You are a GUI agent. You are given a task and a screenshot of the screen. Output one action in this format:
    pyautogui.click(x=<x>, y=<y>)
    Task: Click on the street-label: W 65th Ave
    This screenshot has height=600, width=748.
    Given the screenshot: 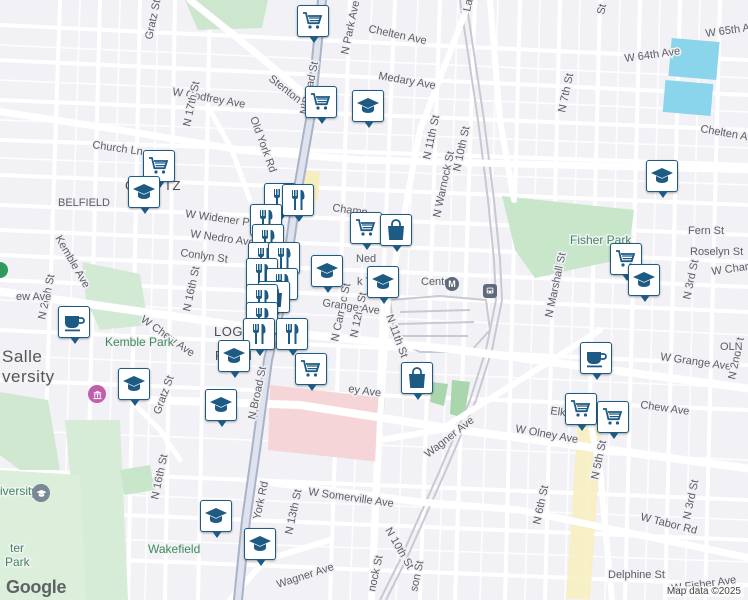 What is the action you would take?
    pyautogui.click(x=726, y=30)
    